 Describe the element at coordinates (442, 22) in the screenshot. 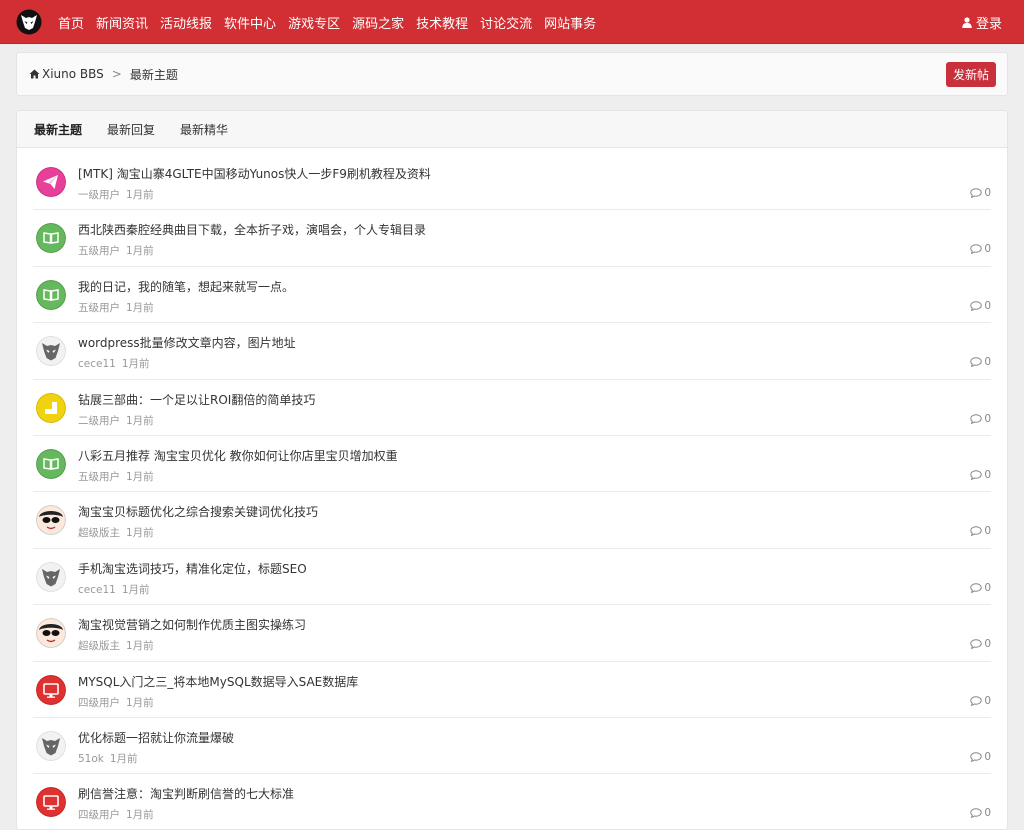

I see `nav-item-6: 技术教程` at that location.